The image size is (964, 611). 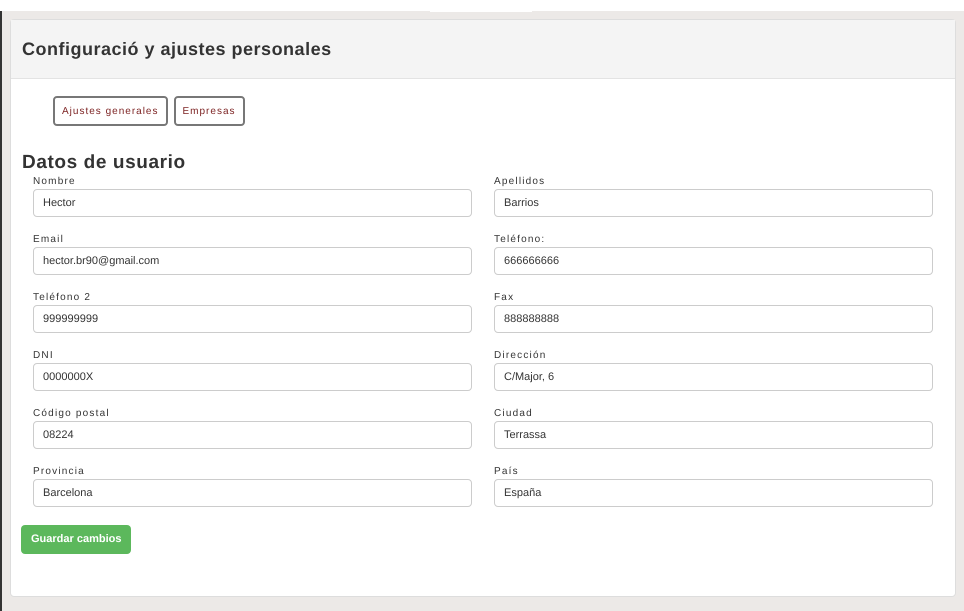 I want to click on field-label: País, so click(x=506, y=471).